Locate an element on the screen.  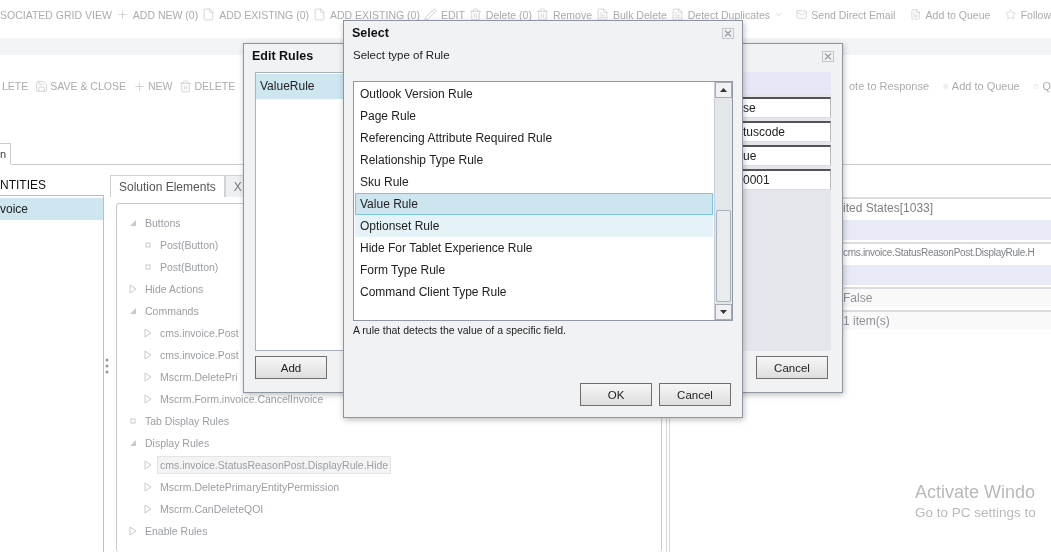
text-field: 0001 is located at coordinates (786, 179).